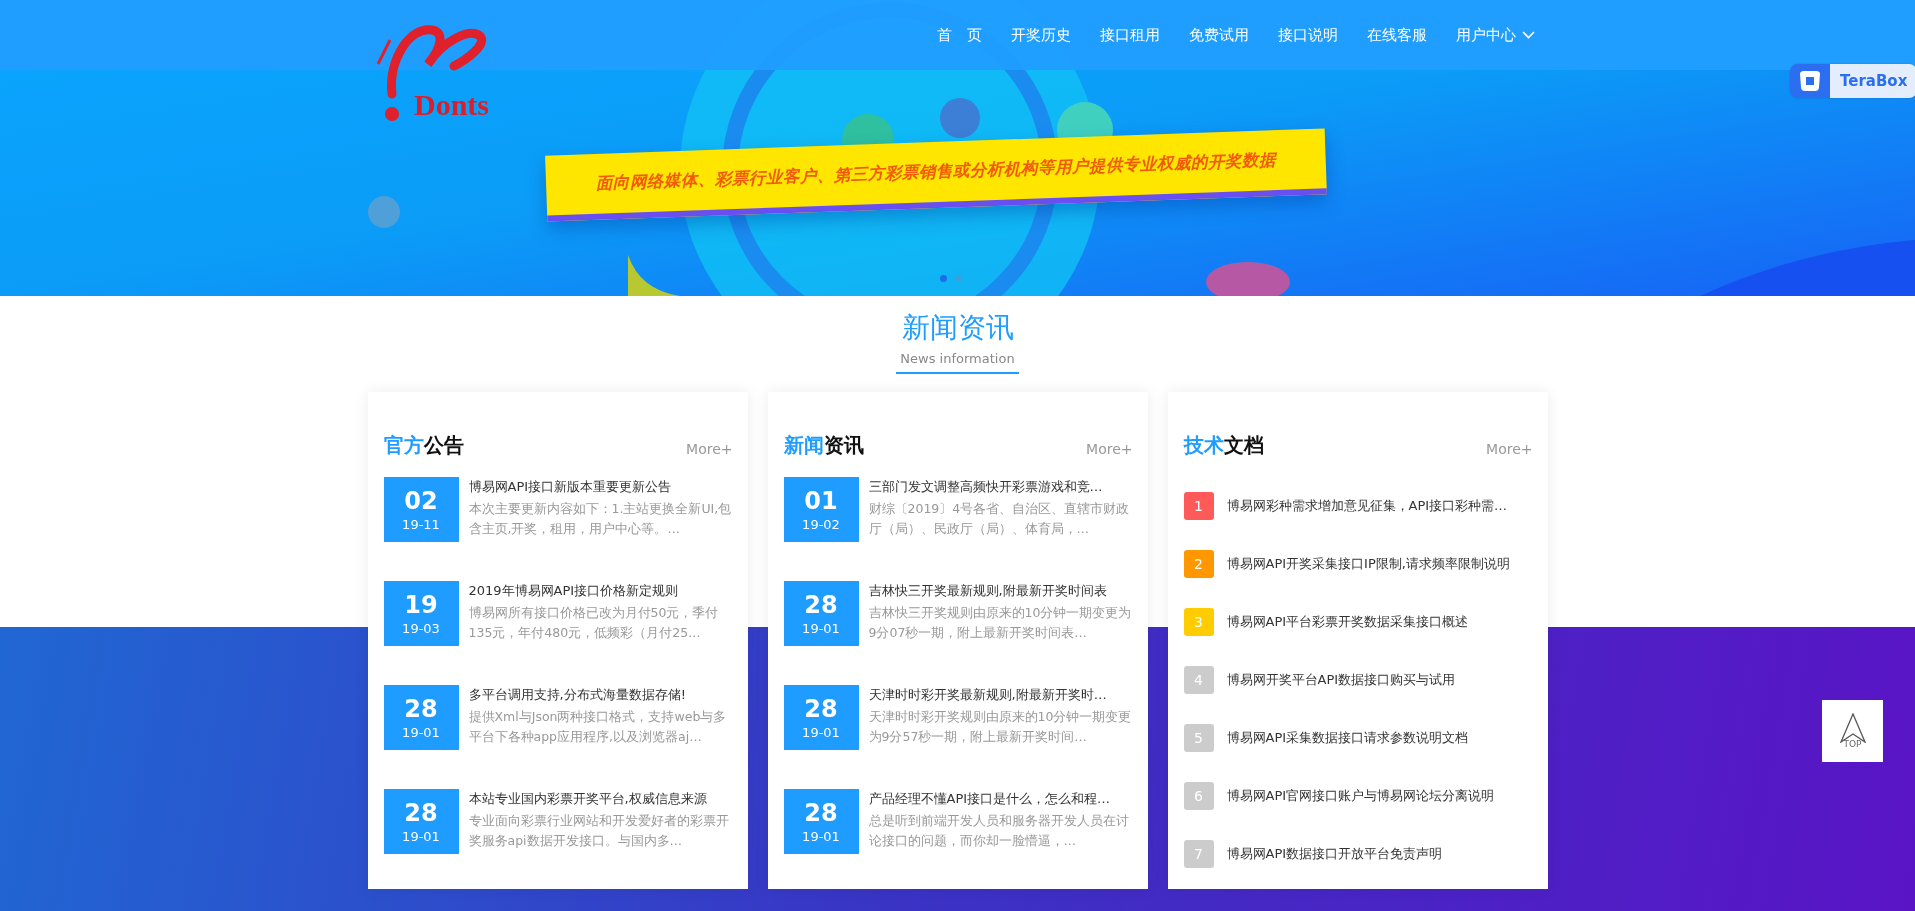 This screenshot has width=1915, height=911. I want to click on article-title: 本站专业国内彩票开奖平台,权威信息来源, so click(600, 799).